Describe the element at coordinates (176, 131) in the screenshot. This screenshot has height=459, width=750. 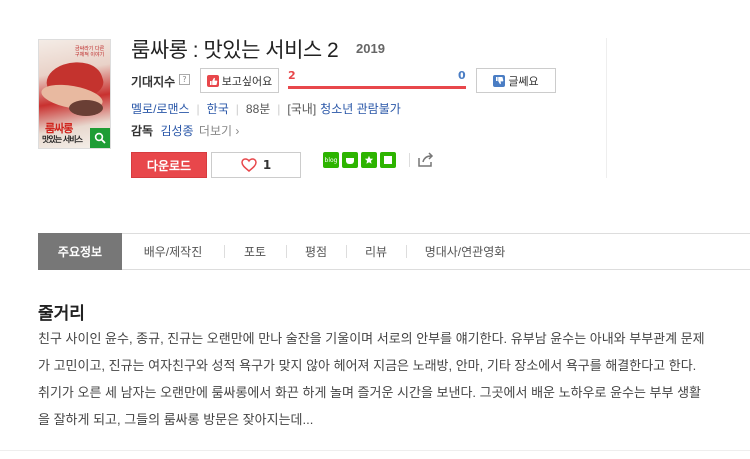
I see `director-name-link: 김성종` at that location.